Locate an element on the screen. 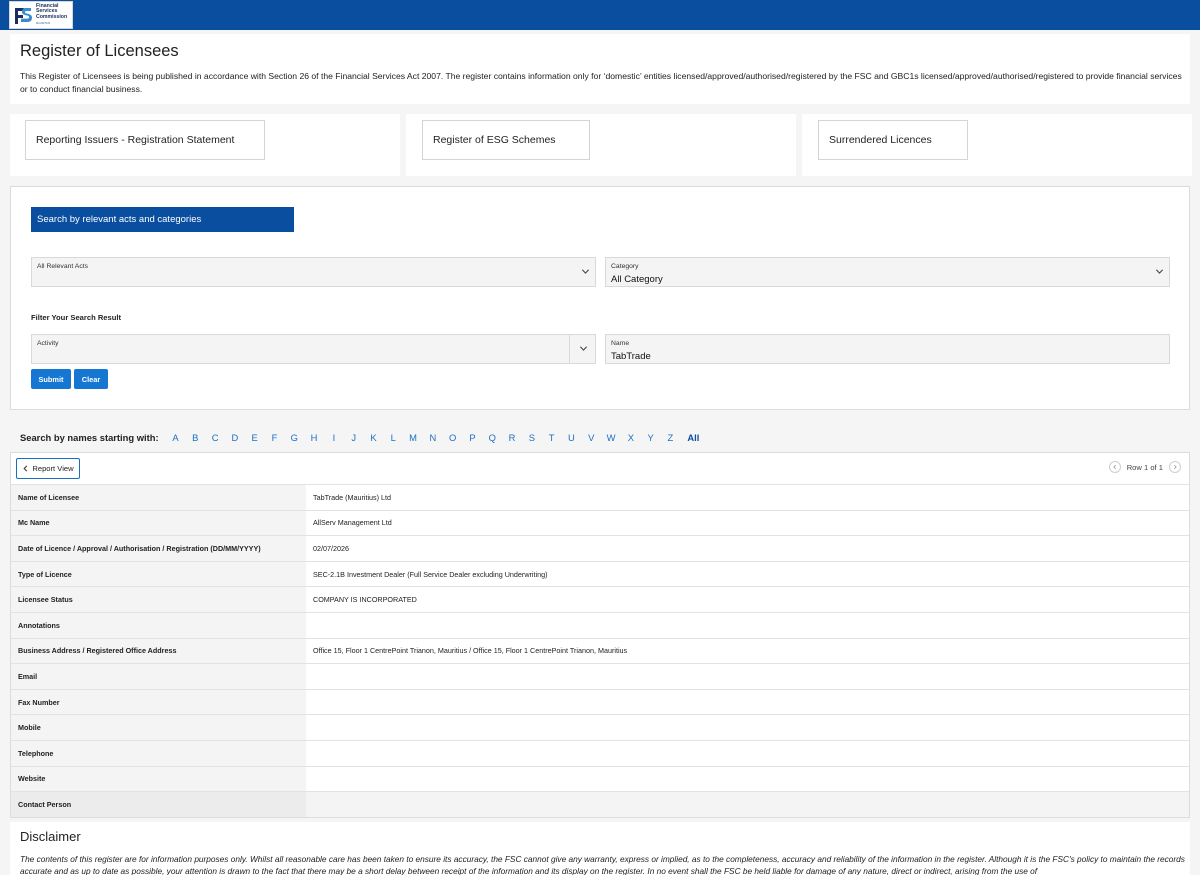 The height and width of the screenshot is (875, 1200). letter-m: M is located at coordinates (413, 437).